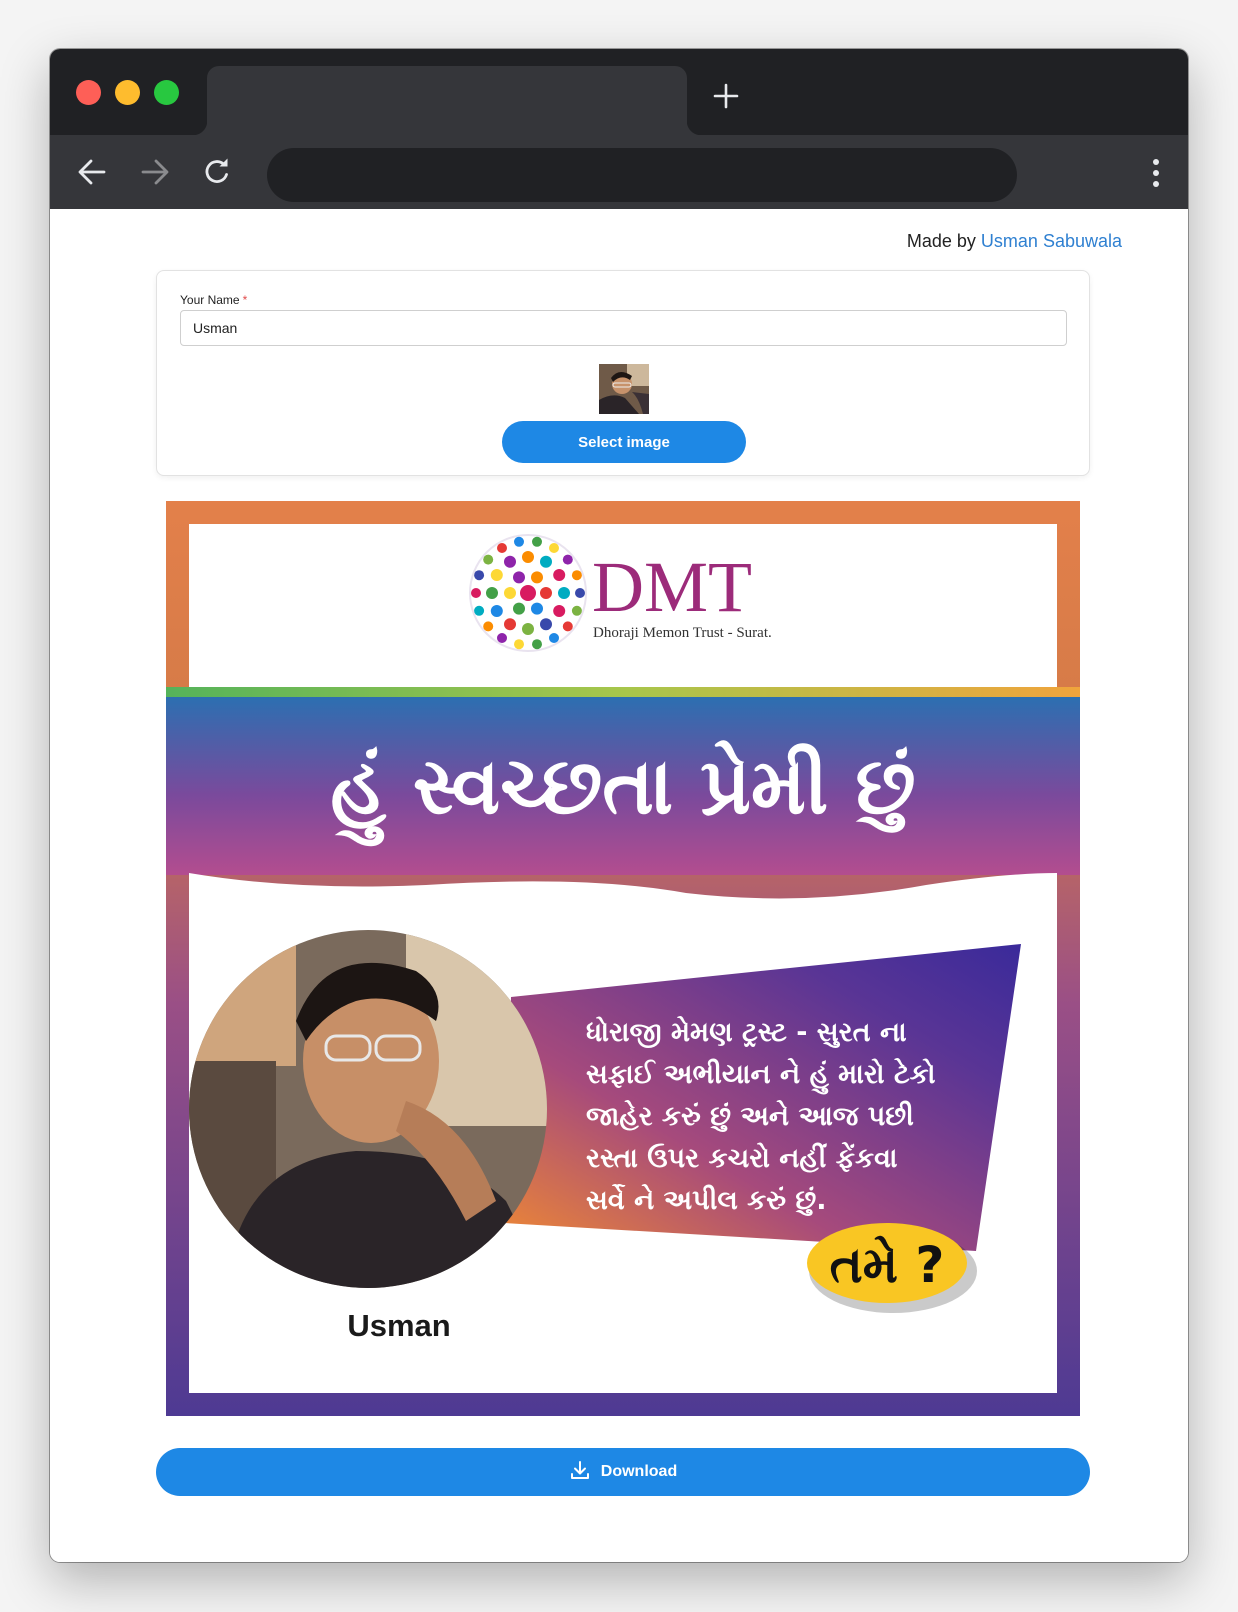 The width and height of the screenshot is (1238, 1612). Describe the element at coordinates (672, 587) in the screenshot. I see `dmt-logo-text: DMT` at that location.